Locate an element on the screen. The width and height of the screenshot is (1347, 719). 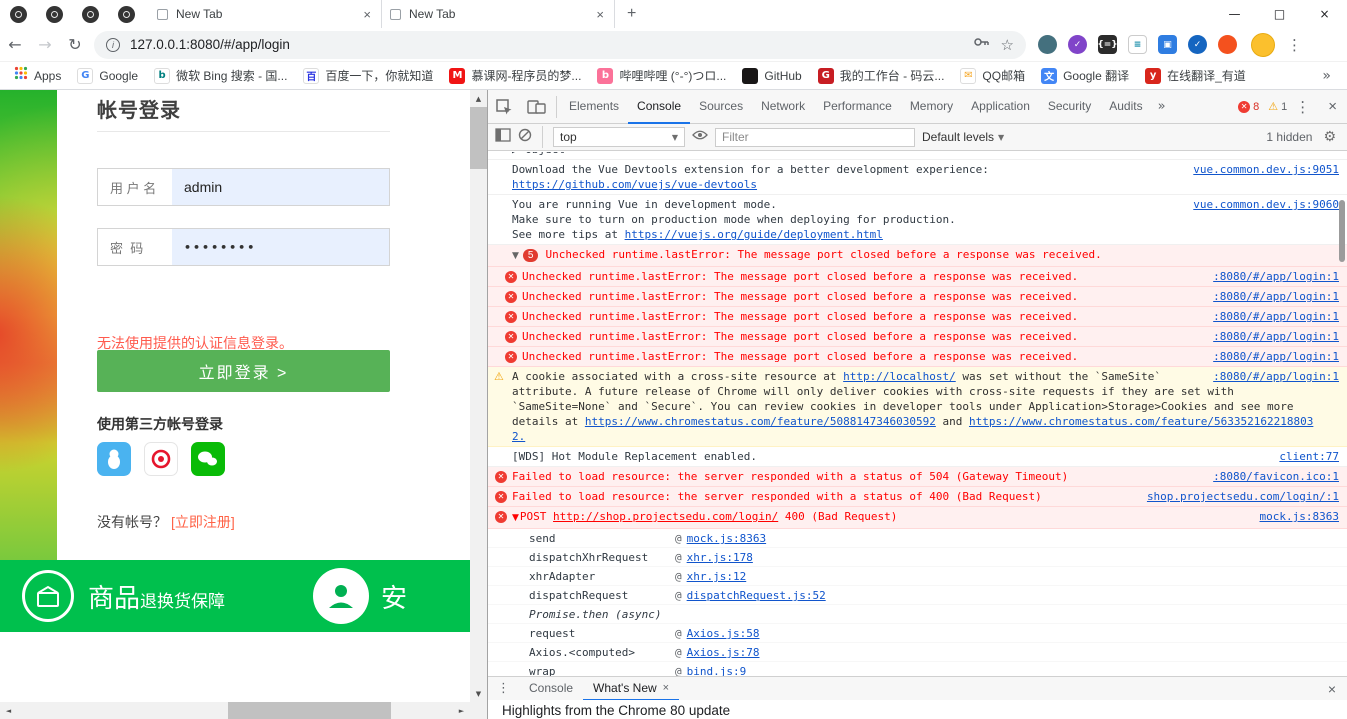
extension-orange-dot-icon is located at coordinates (1227, 44).